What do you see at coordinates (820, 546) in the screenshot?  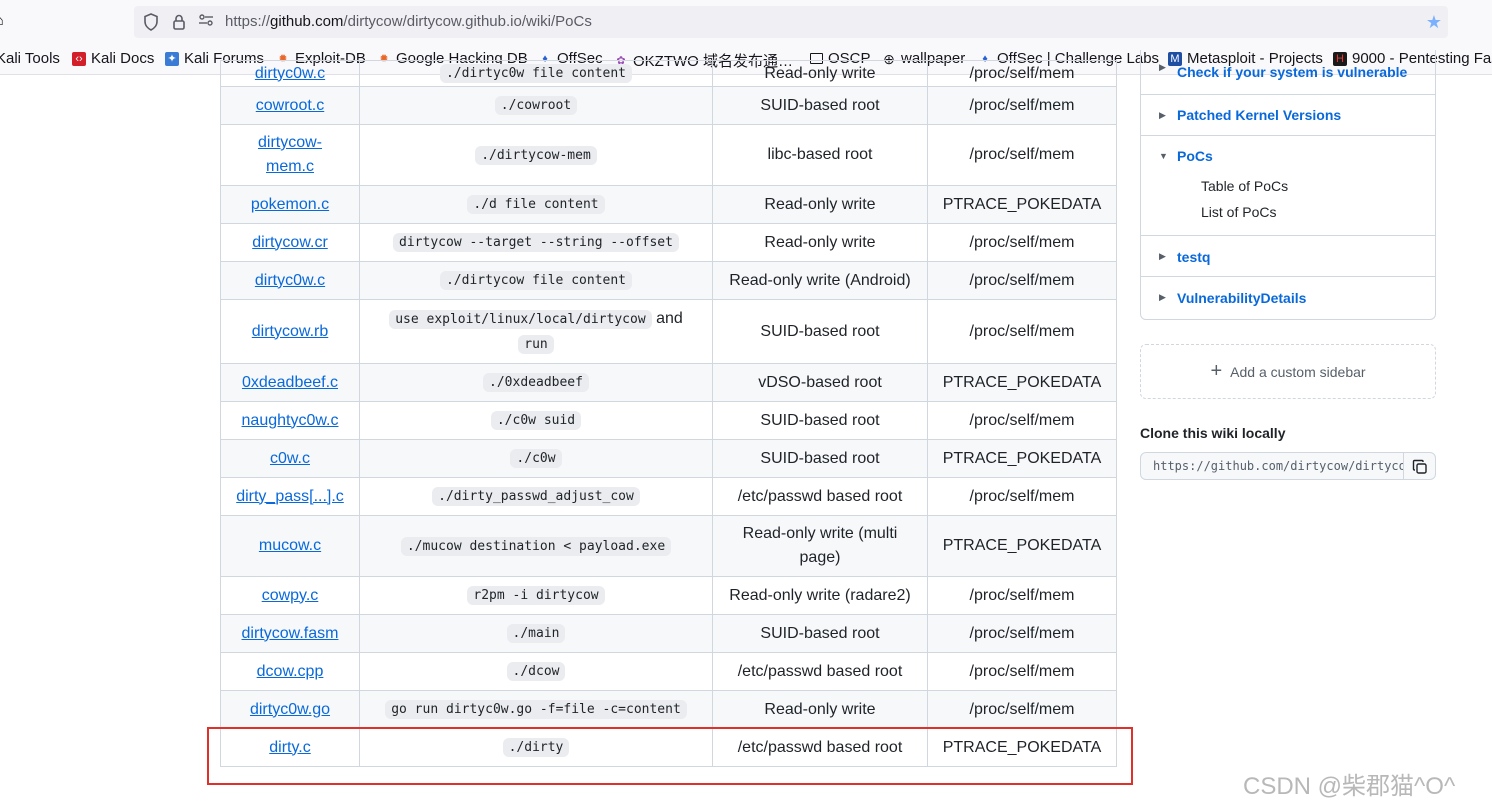 I see `poc-type-cell: Read-only write (multi page)` at bounding box center [820, 546].